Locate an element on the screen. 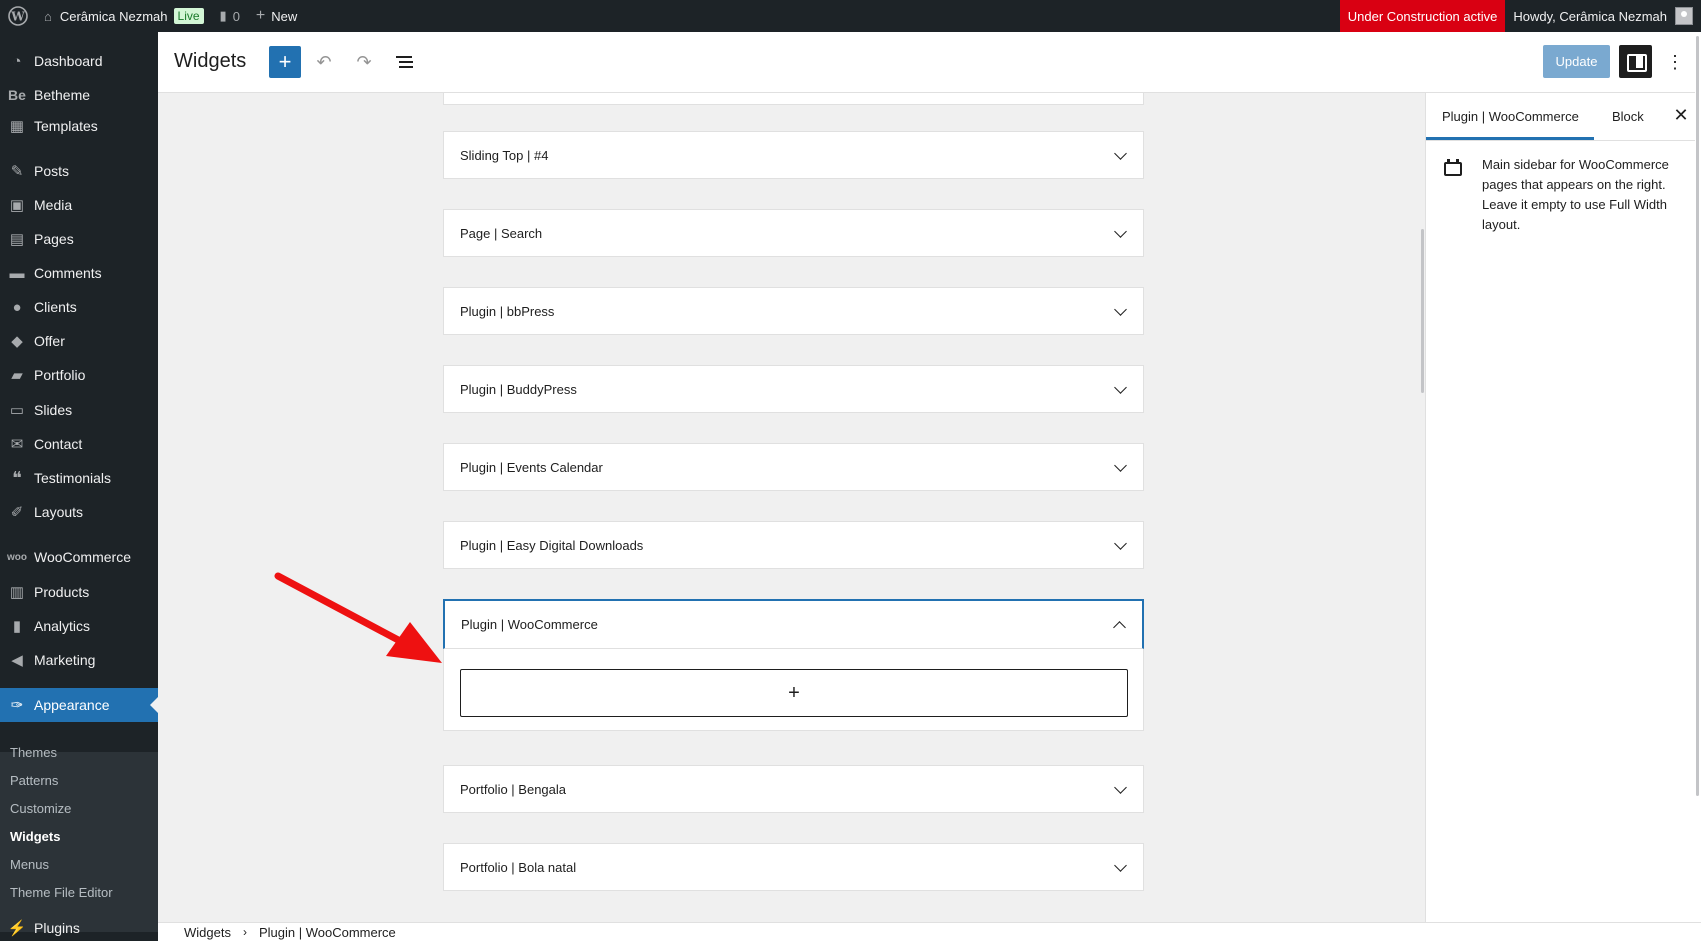  comments-link: ▮ 0 is located at coordinates (230, 16).